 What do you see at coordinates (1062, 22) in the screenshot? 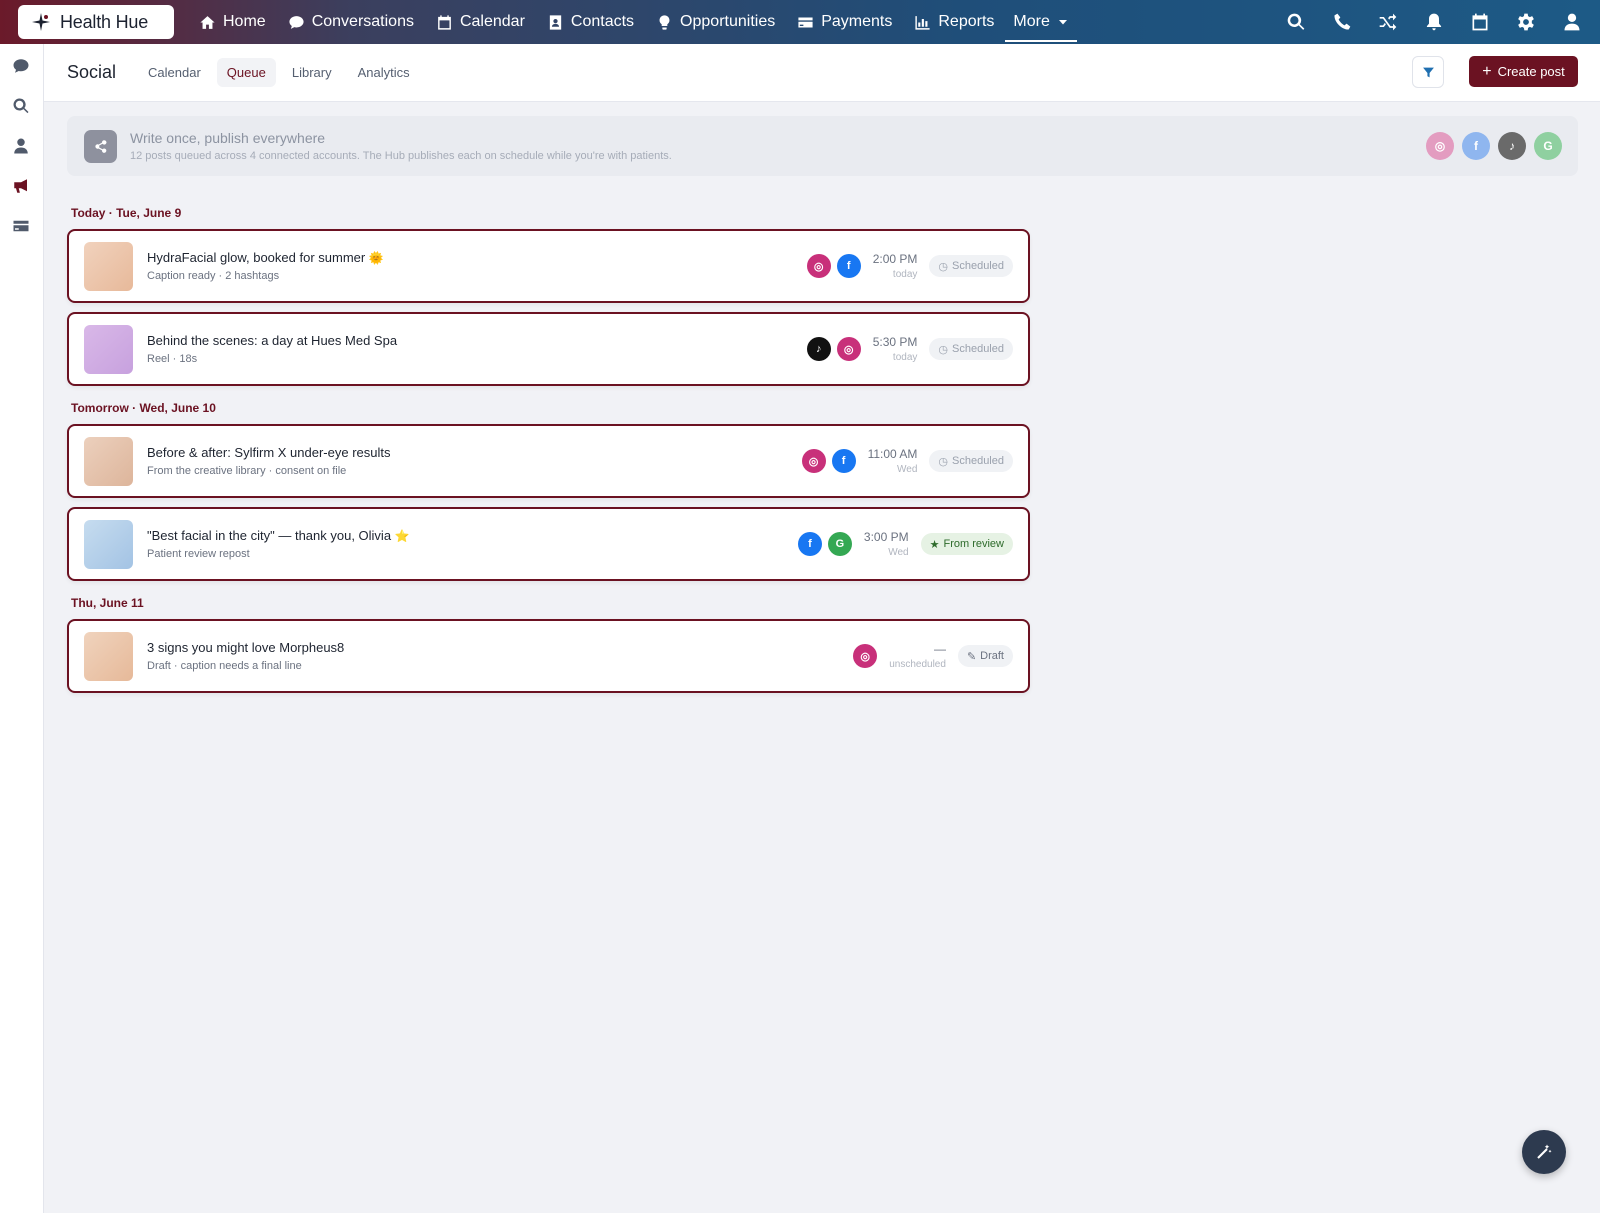
I see `caret-down-icon` at bounding box center [1062, 22].